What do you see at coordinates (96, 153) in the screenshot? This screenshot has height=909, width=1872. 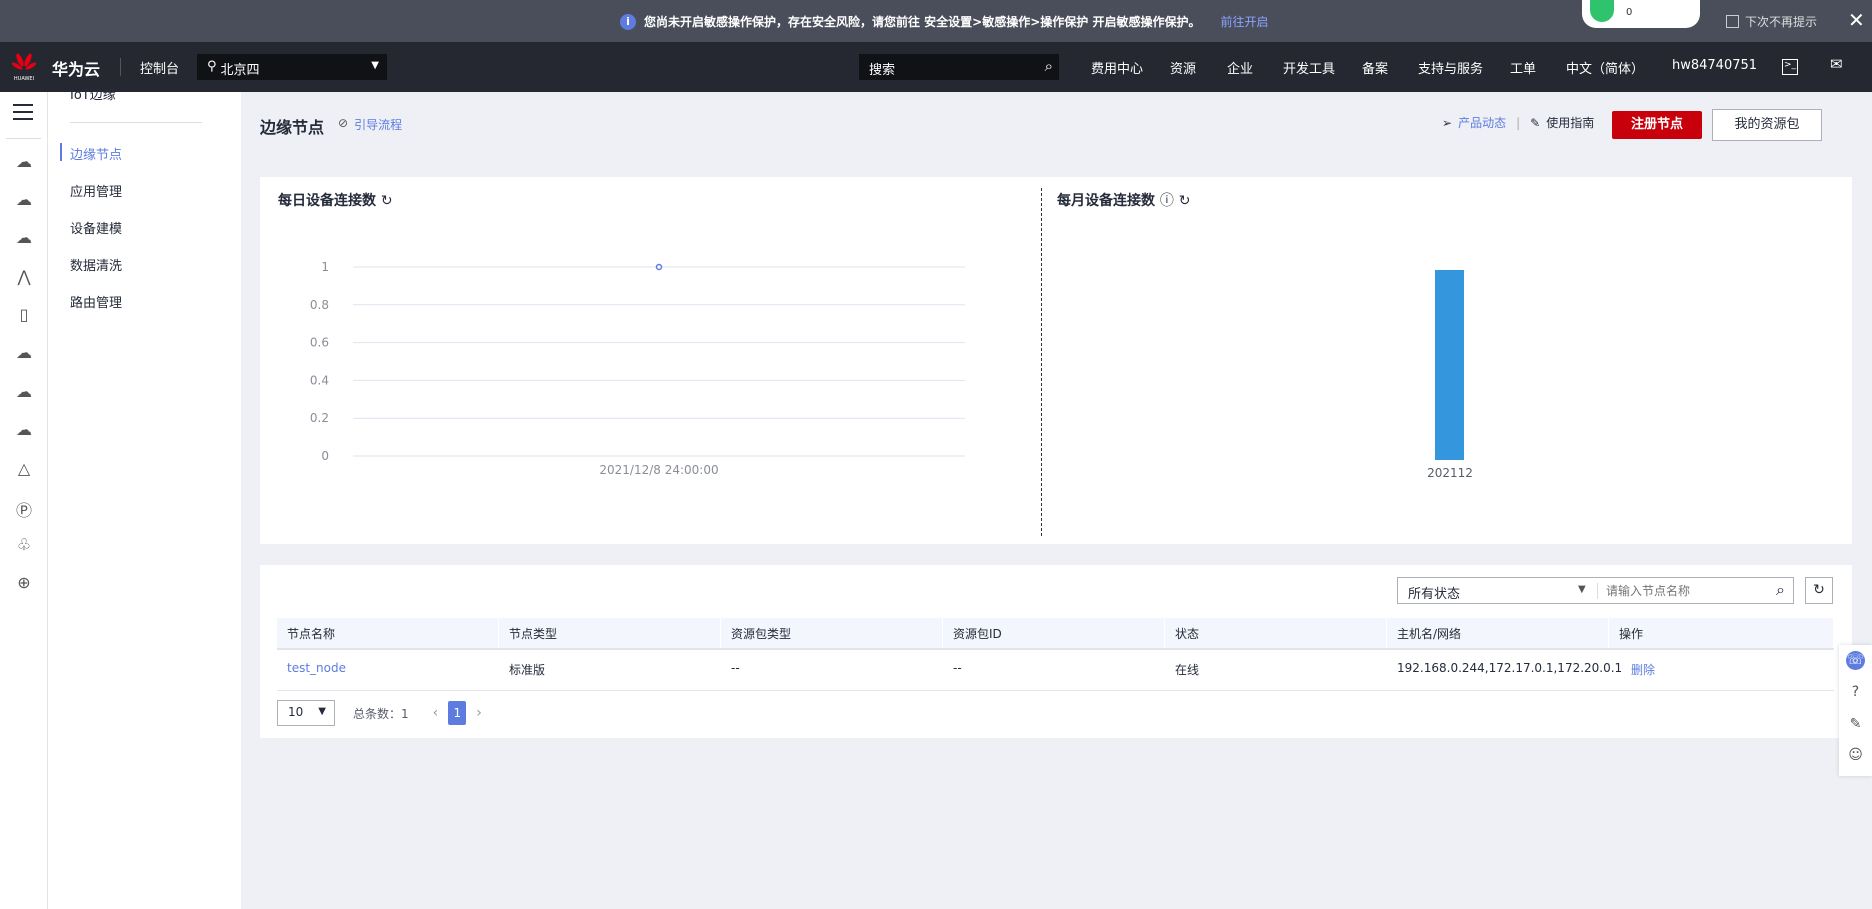 I see `submenu-item-edge-nodes: 边缘节点` at bounding box center [96, 153].